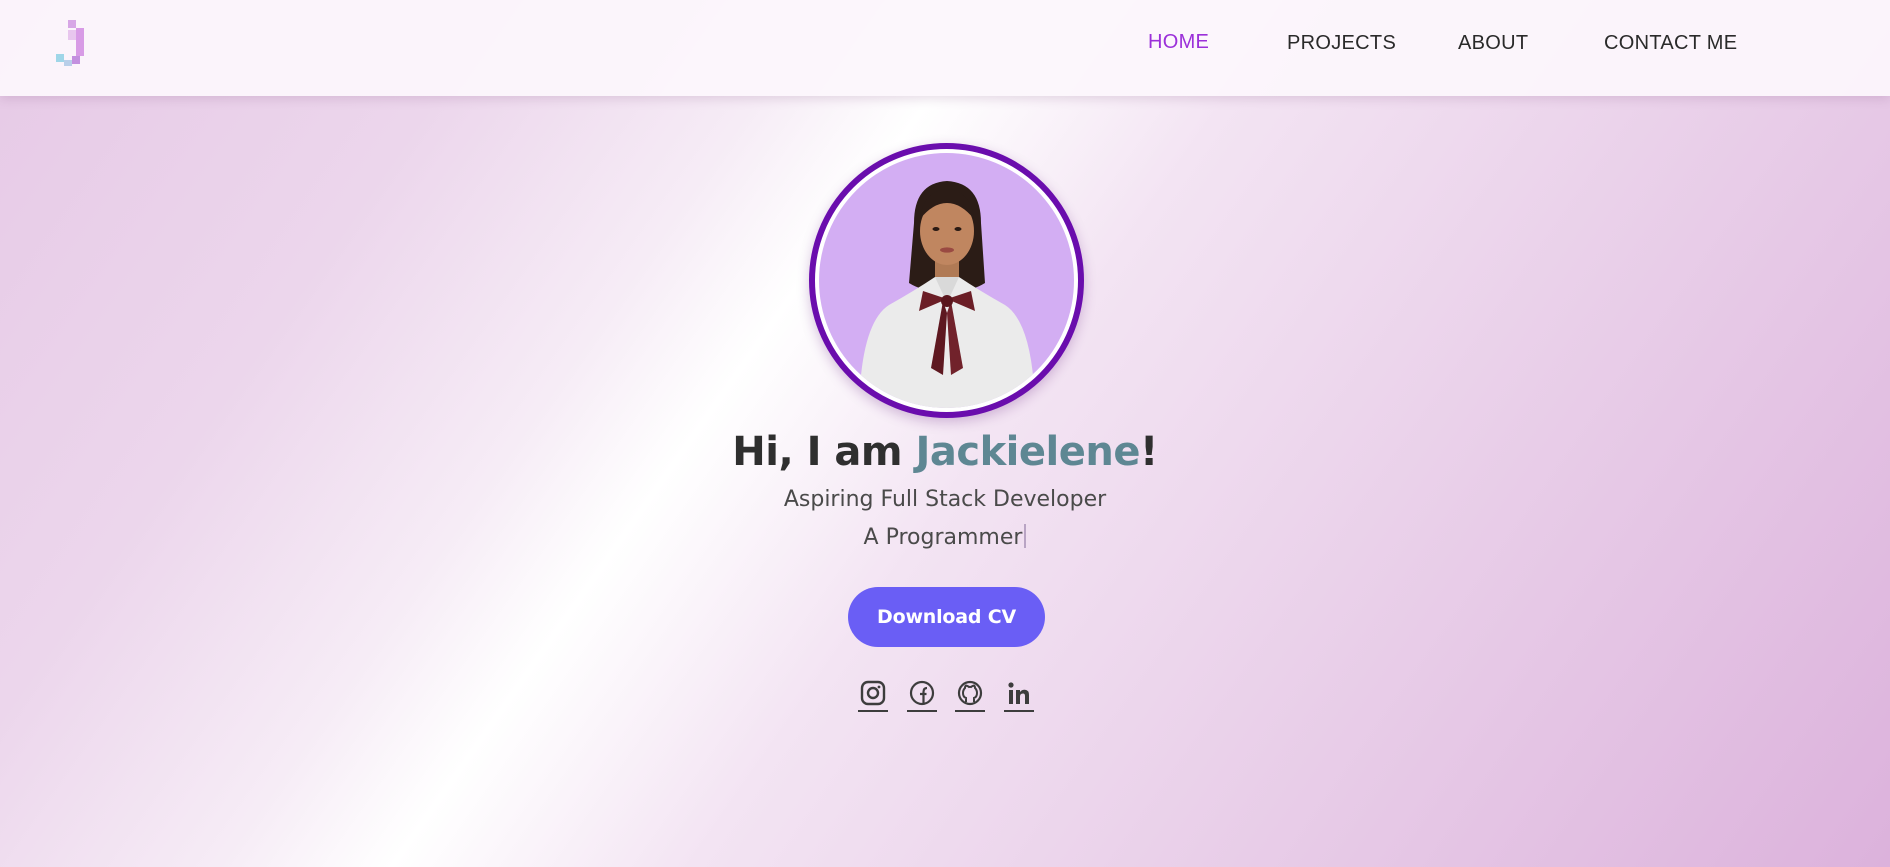 This screenshot has width=1890, height=867. I want to click on nav-contact-me: CONTACT ME, so click(1670, 43).